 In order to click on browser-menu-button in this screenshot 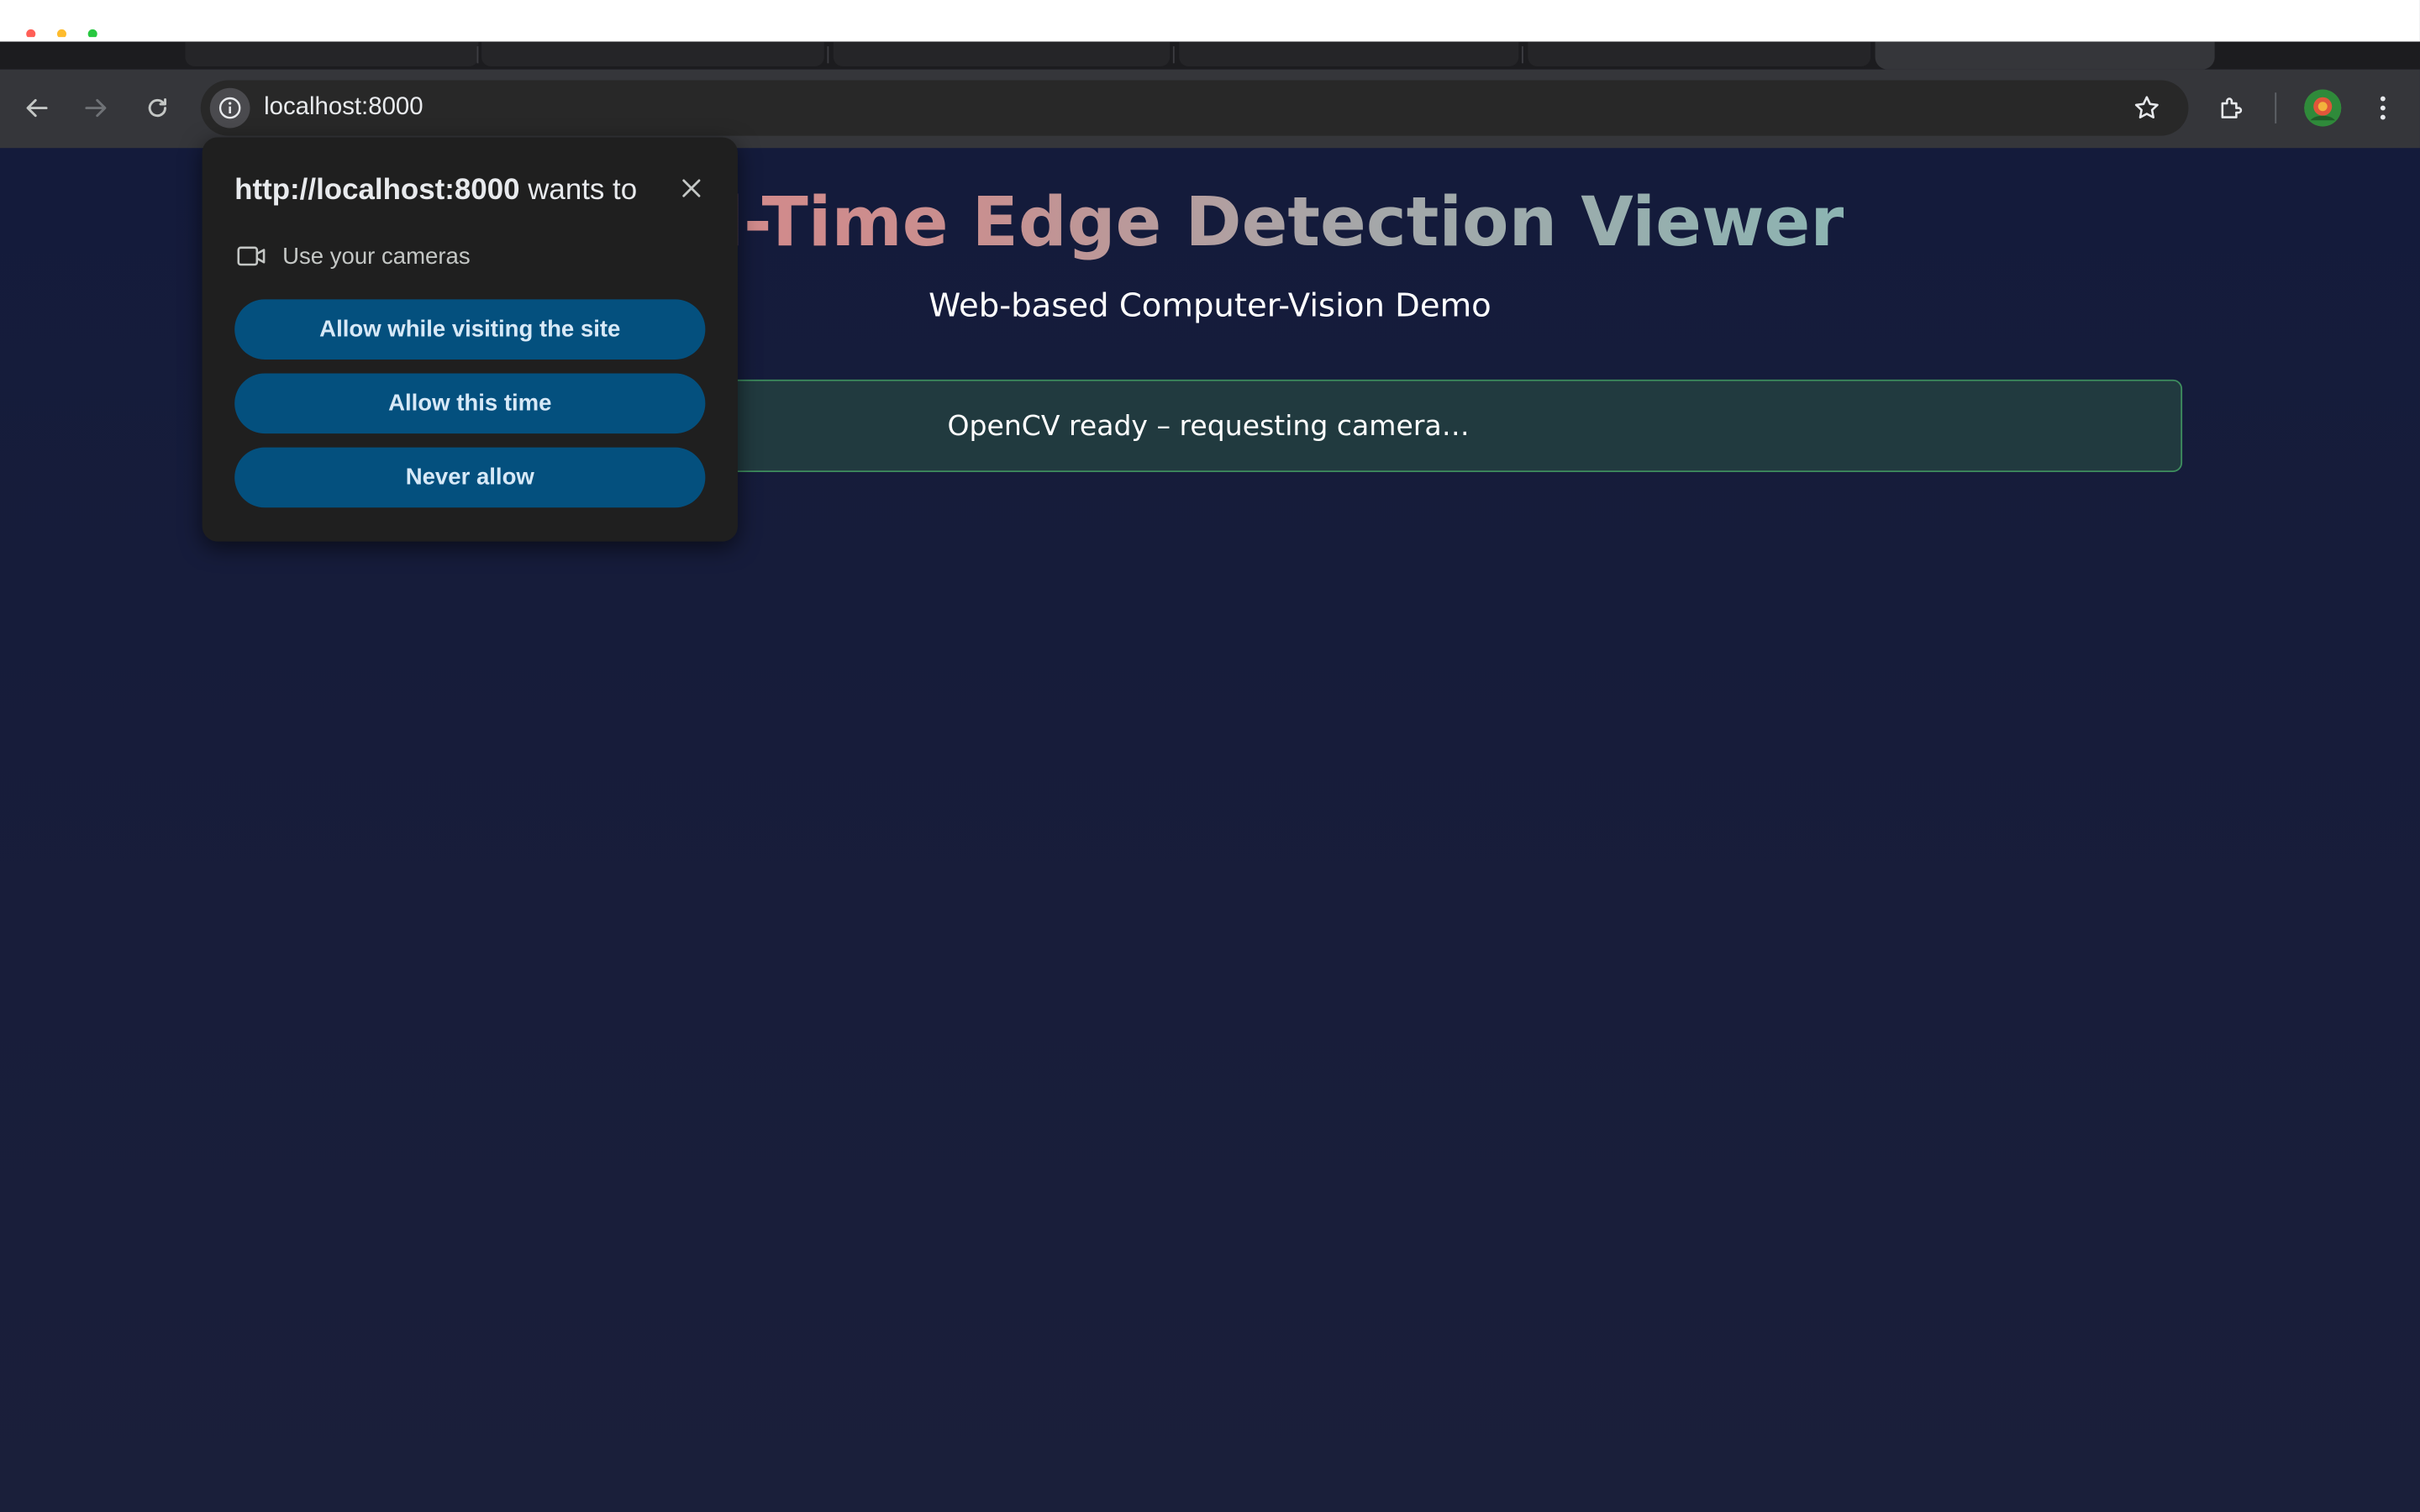, I will do `click(2384, 108)`.